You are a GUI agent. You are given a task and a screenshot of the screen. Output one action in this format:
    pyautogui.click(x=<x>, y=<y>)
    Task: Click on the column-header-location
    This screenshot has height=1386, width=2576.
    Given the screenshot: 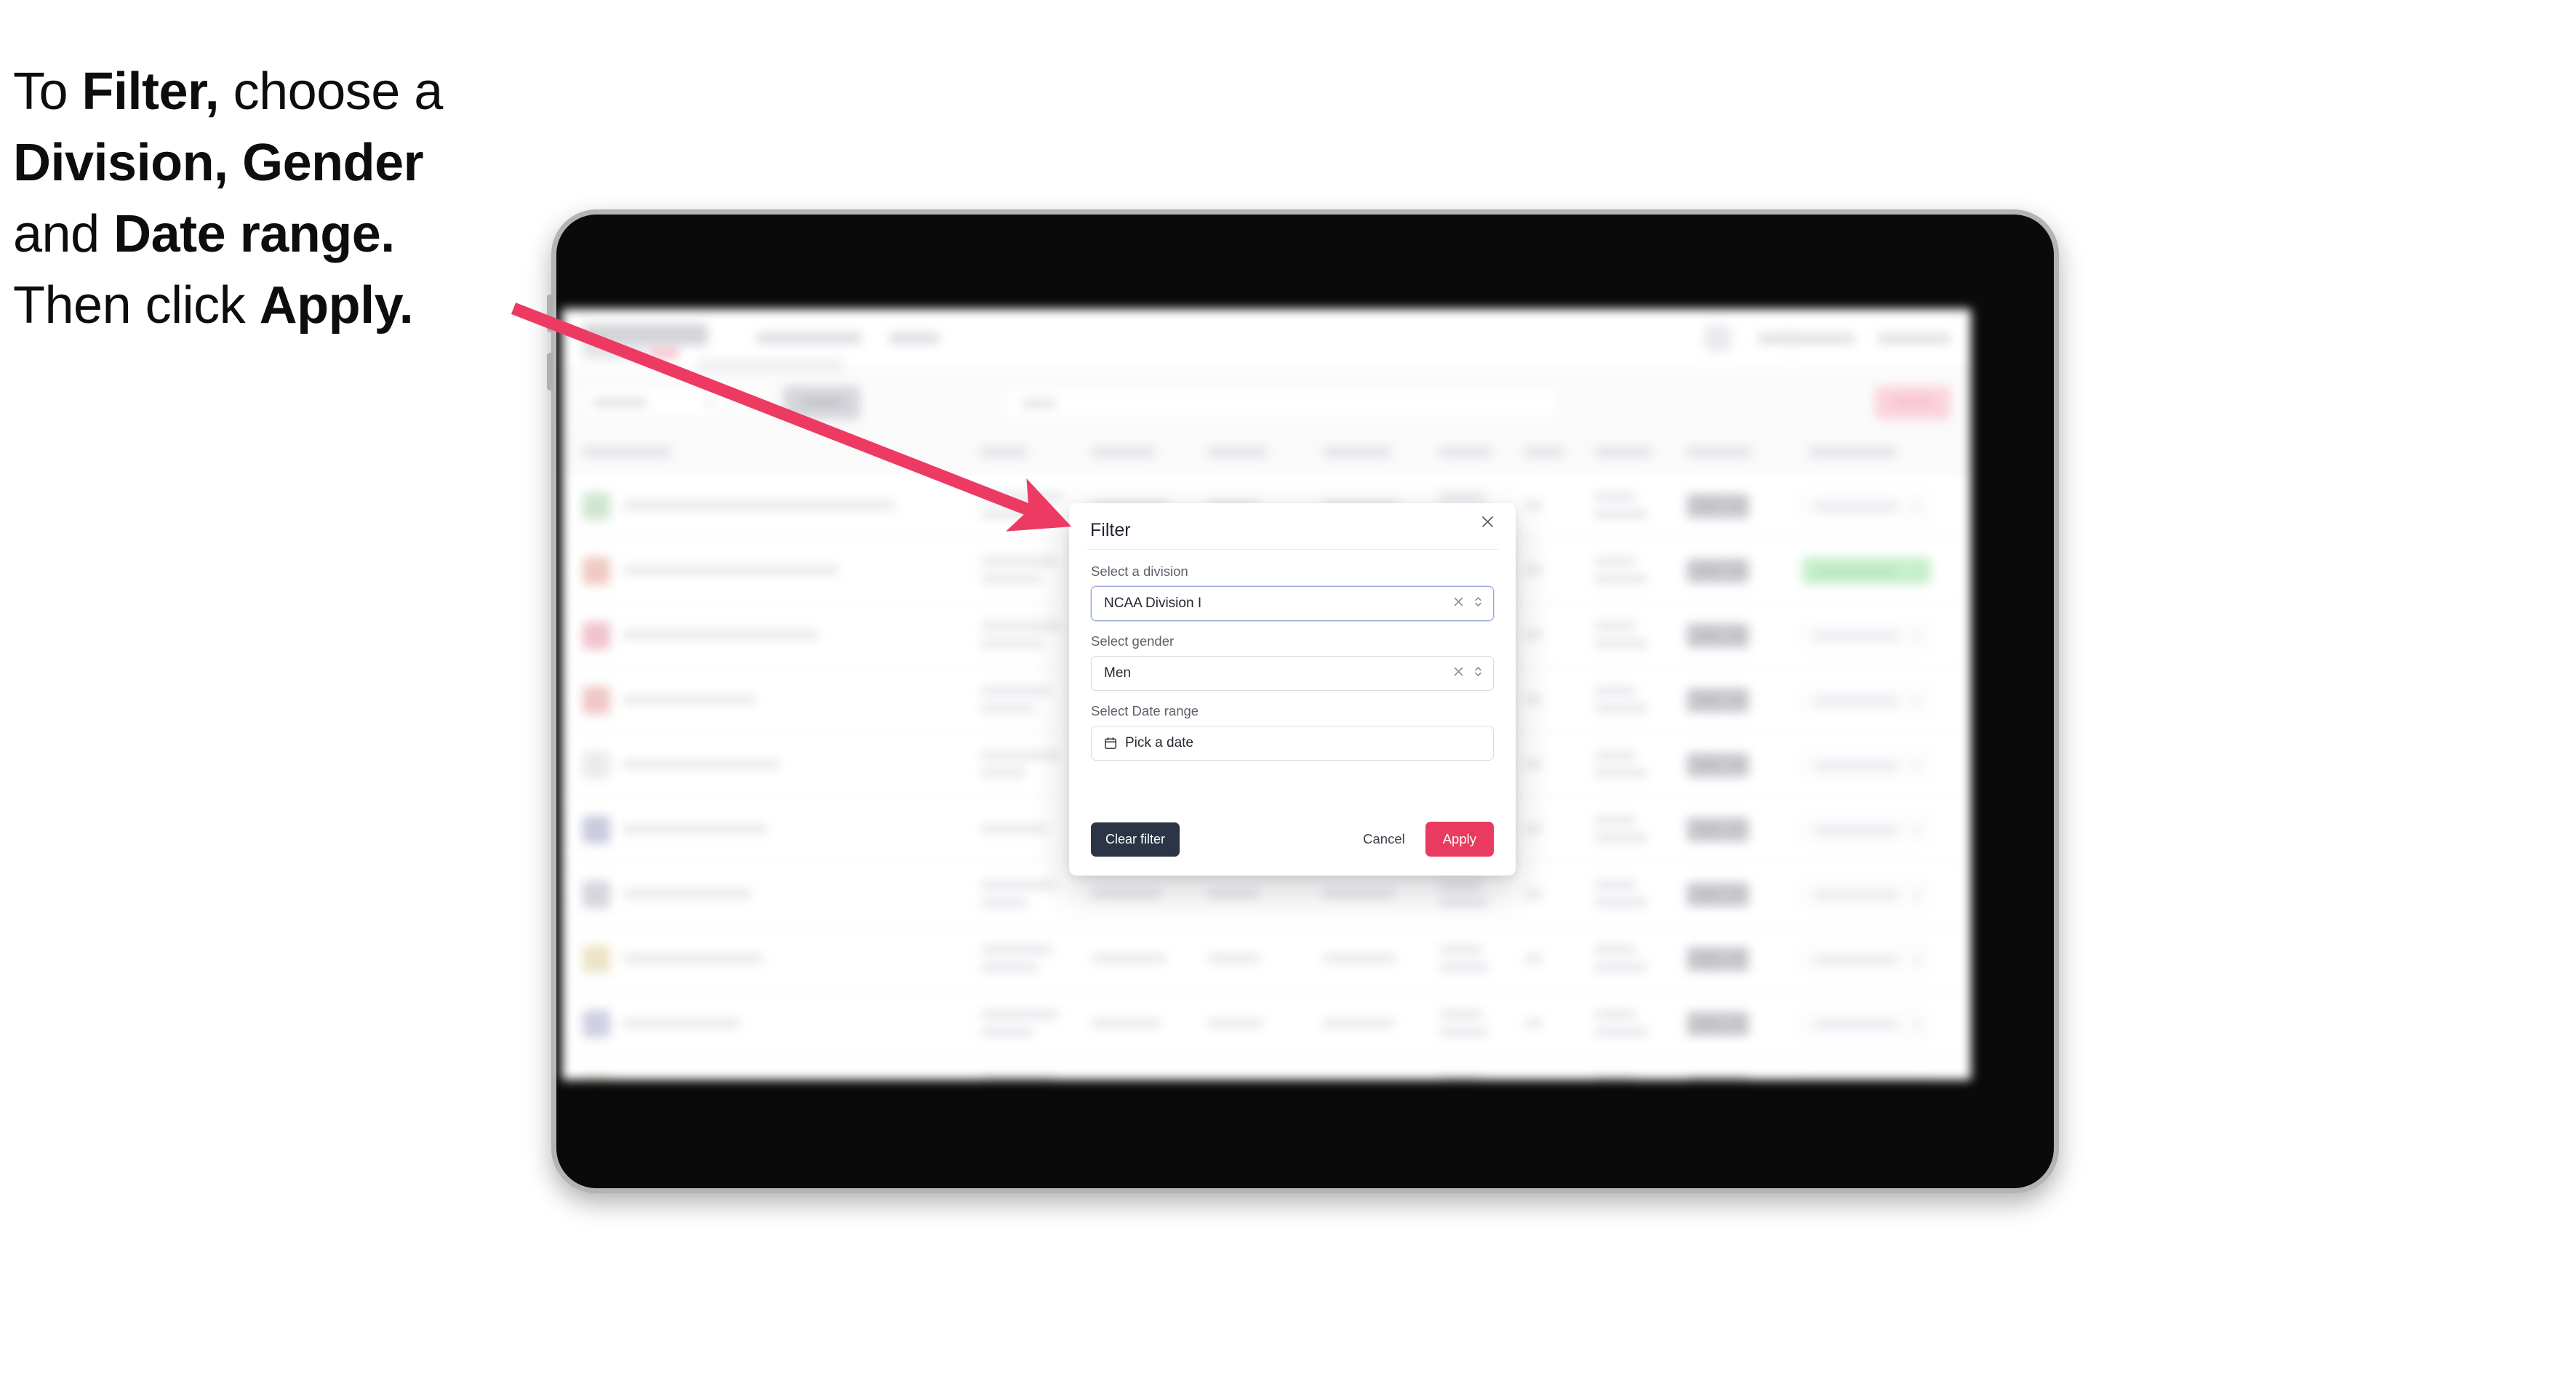 What is the action you would take?
    pyautogui.click(x=1465, y=452)
    